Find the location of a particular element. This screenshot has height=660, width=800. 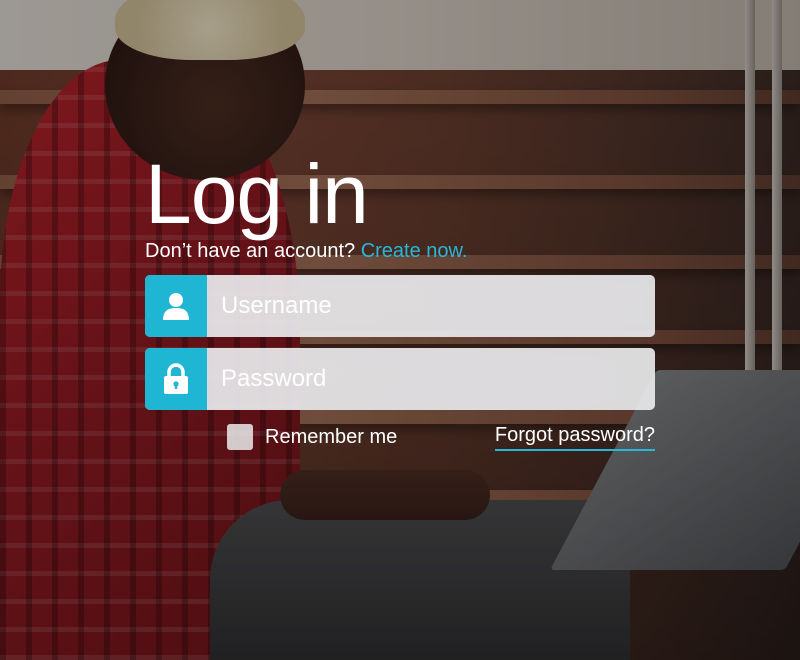

options-row: Remember me Forgot password? is located at coordinates (441, 439).